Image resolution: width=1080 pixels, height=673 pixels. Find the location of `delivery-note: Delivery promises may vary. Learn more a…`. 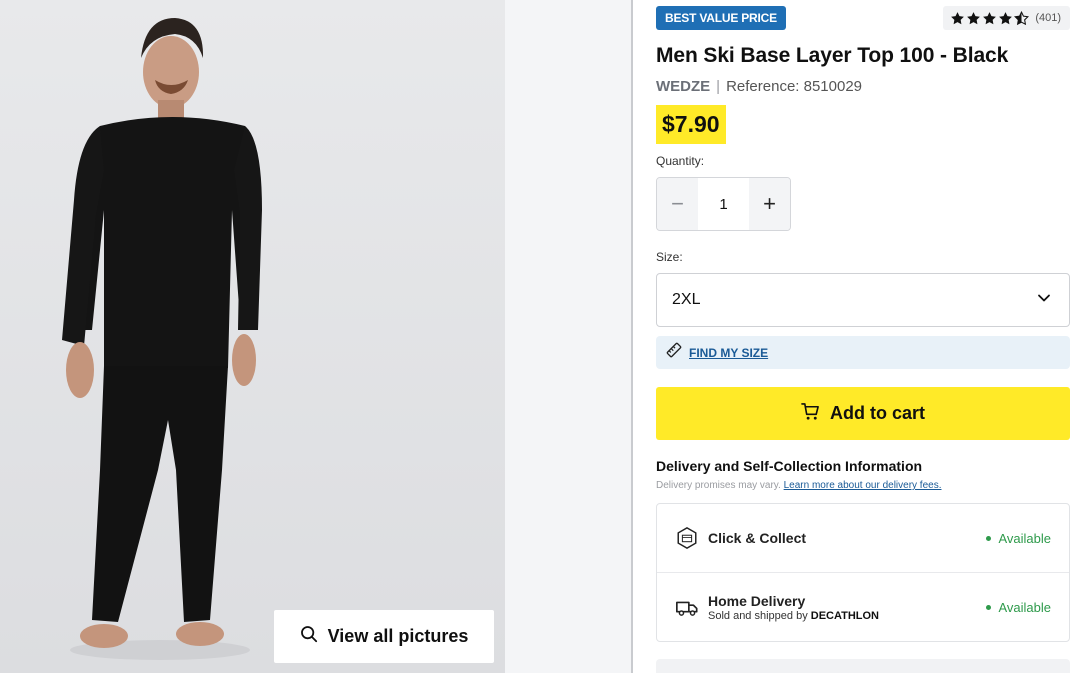

delivery-note: Delivery promises may vary. Learn more a… is located at coordinates (799, 485).